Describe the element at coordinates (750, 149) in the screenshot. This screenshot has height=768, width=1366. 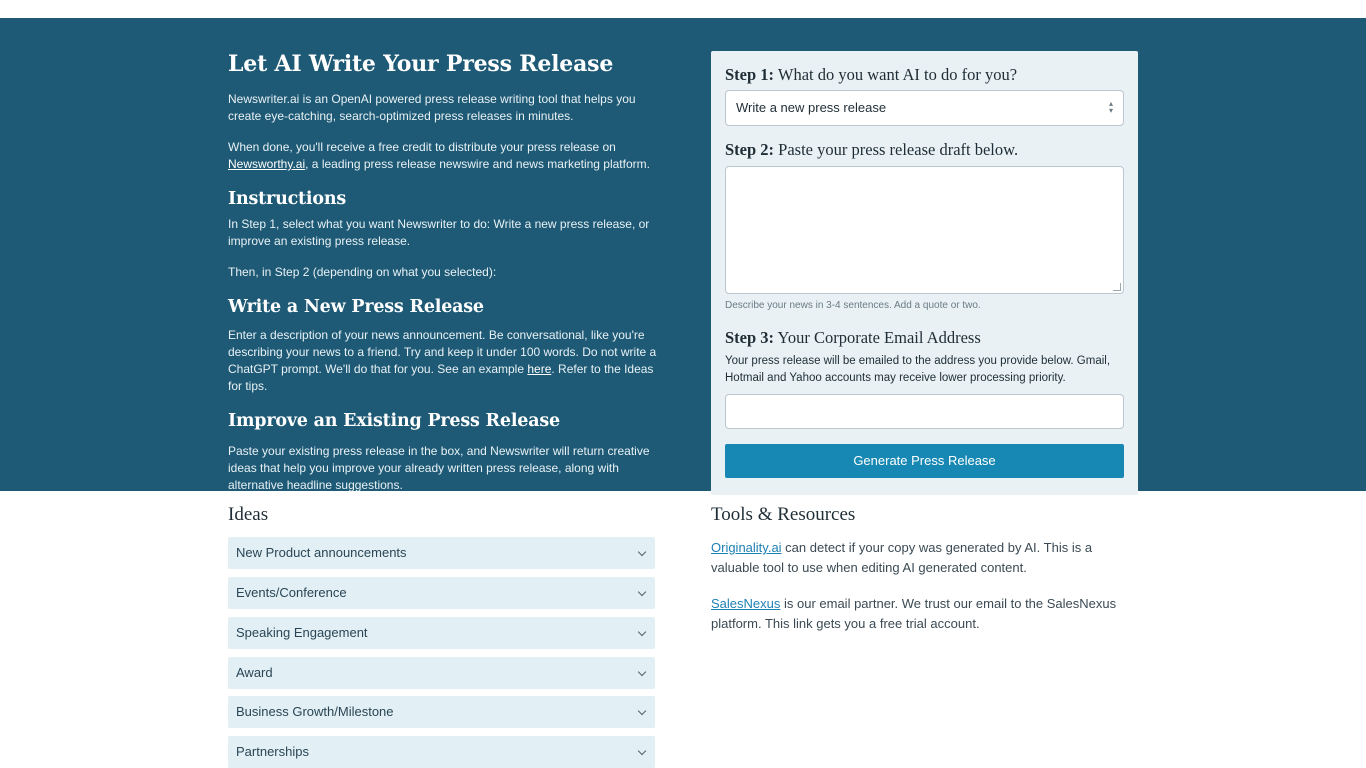
I see `step2-prefix: Step 2:` at that location.